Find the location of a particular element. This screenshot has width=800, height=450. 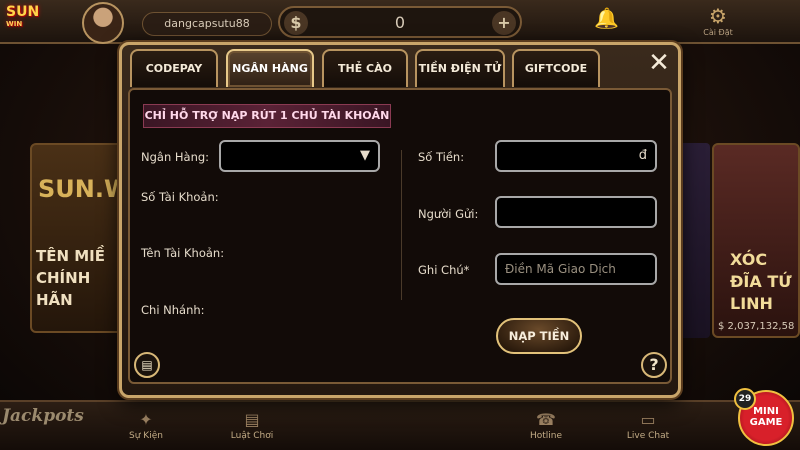

jackpots-logo: Jackpots is located at coordinates (43, 416).